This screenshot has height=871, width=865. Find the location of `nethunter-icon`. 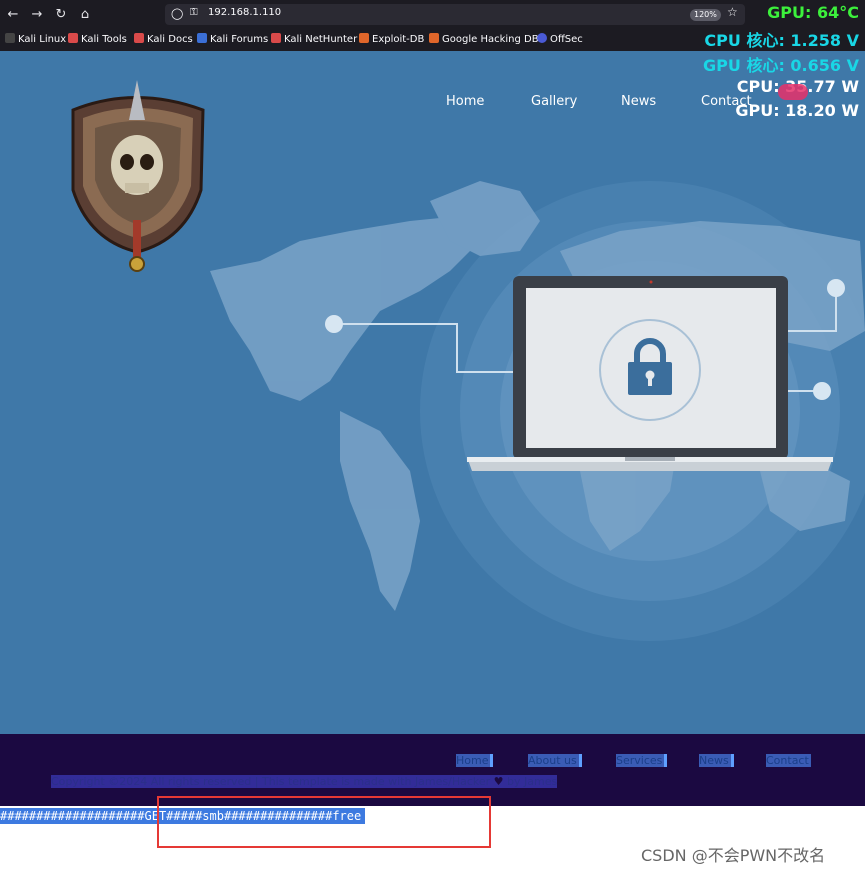

nethunter-icon is located at coordinates (276, 38).